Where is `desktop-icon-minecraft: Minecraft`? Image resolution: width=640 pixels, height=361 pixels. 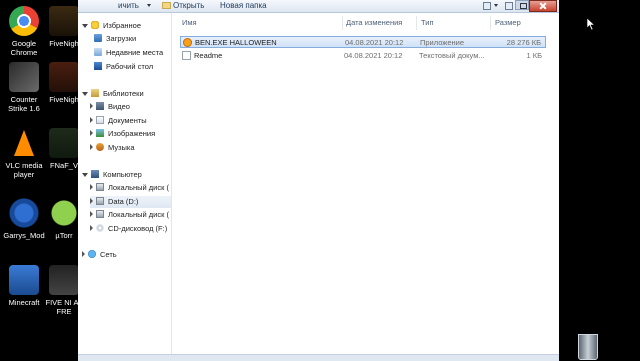 desktop-icon-minecraft: Minecraft is located at coordinates (24, 286).